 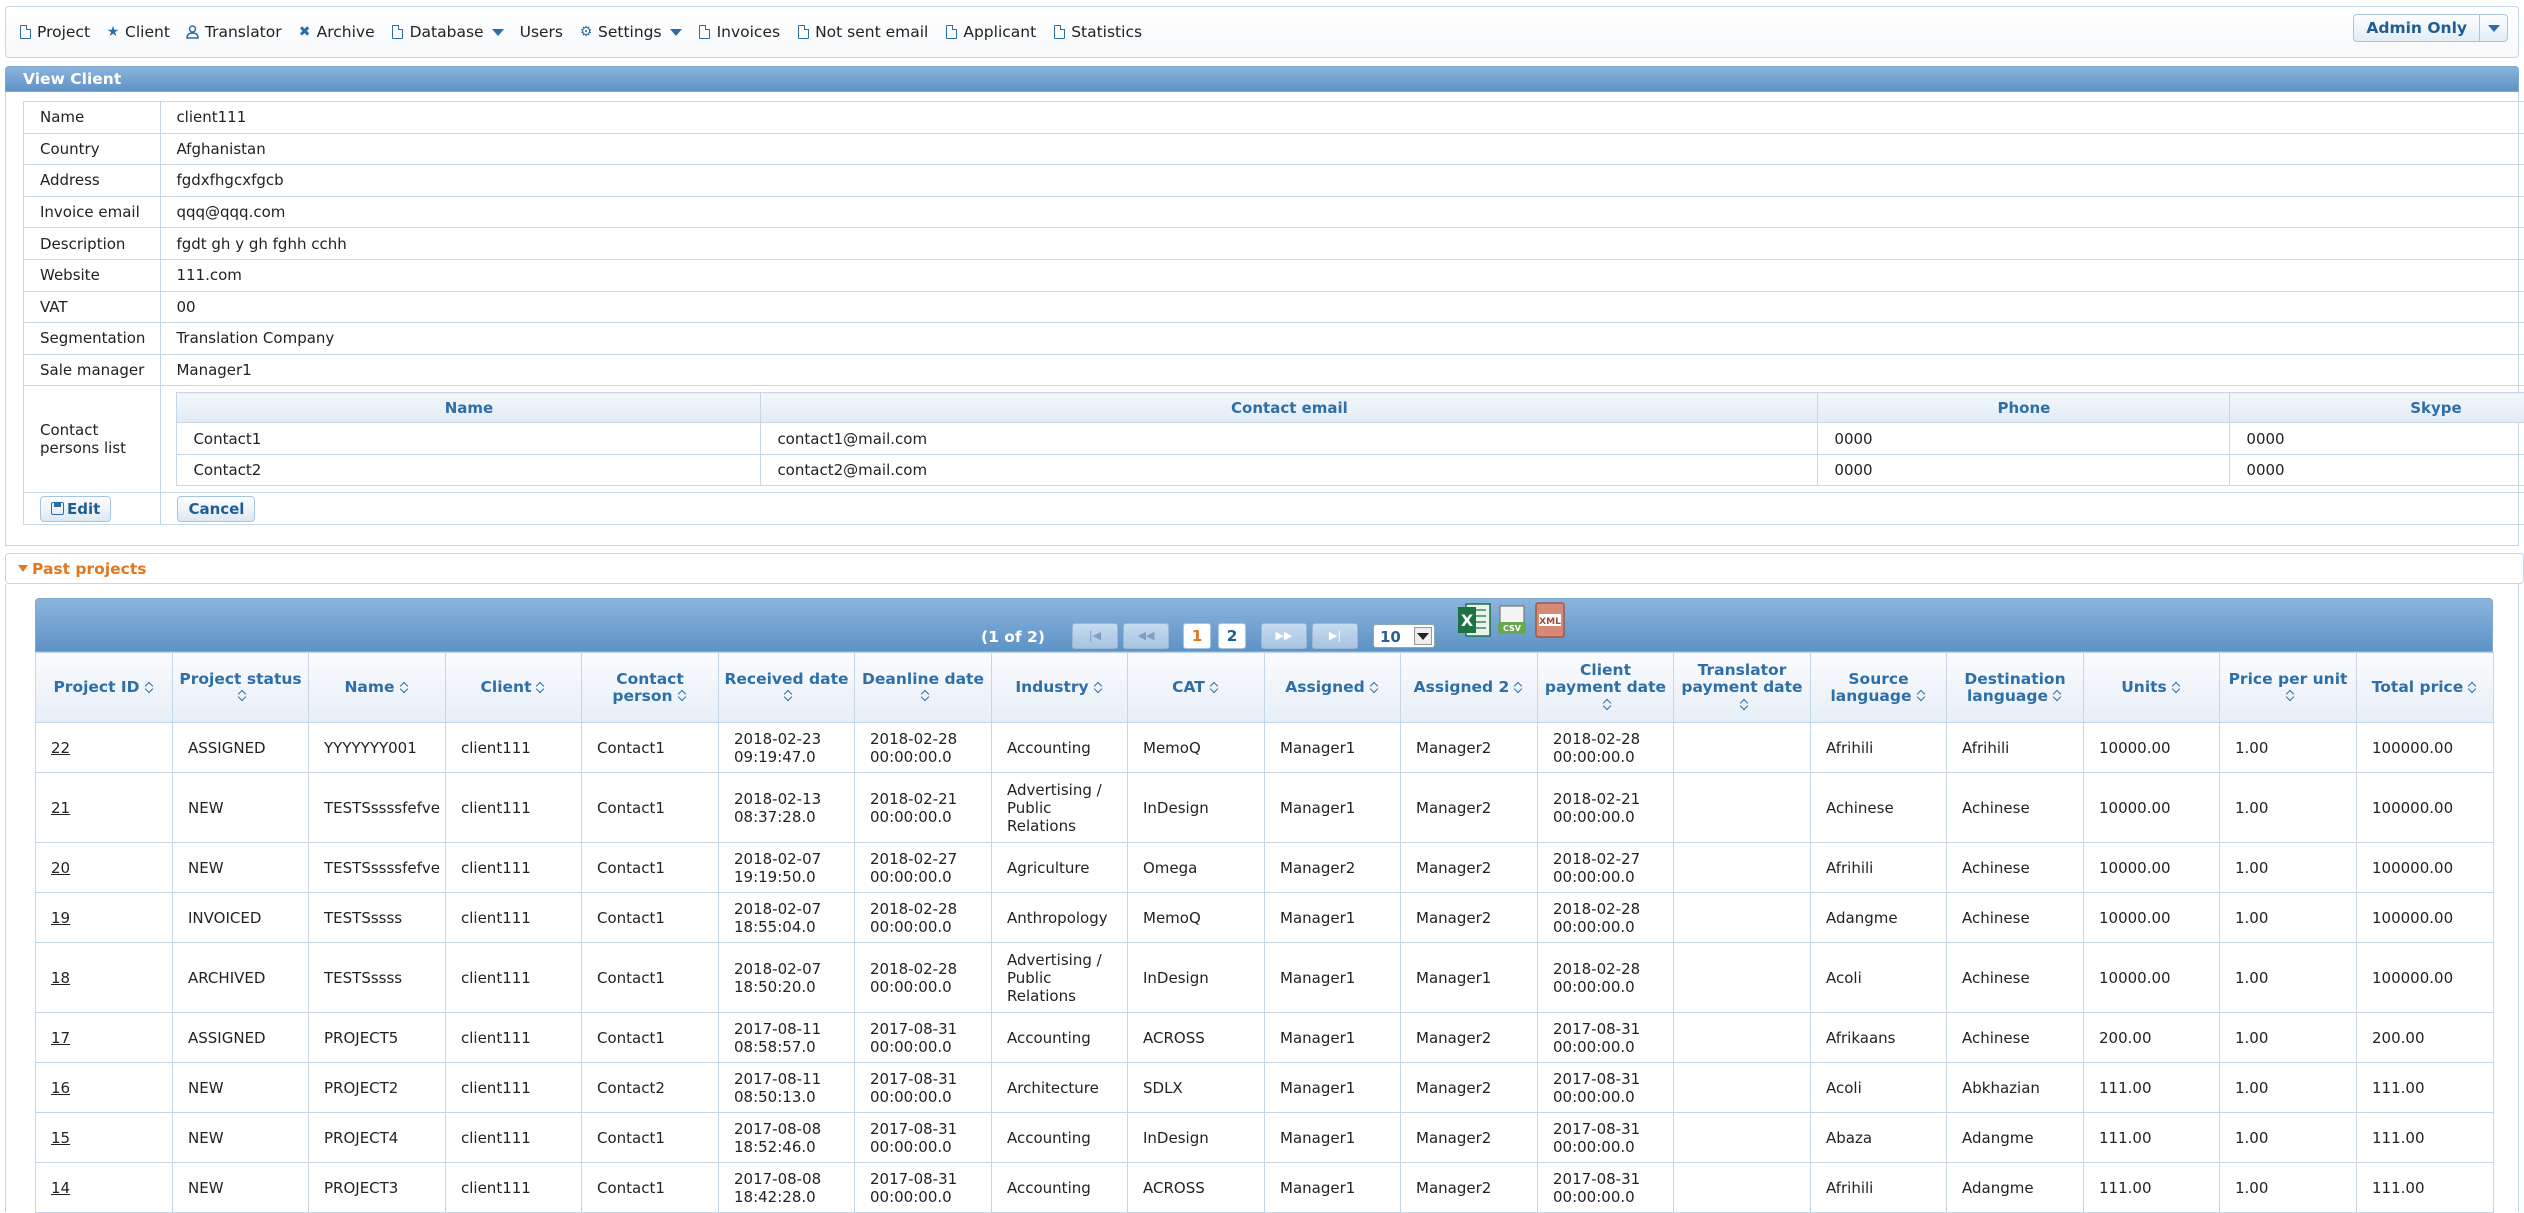 What do you see at coordinates (586, 32) in the screenshot?
I see `gear-icon: ⚙` at bounding box center [586, 32].